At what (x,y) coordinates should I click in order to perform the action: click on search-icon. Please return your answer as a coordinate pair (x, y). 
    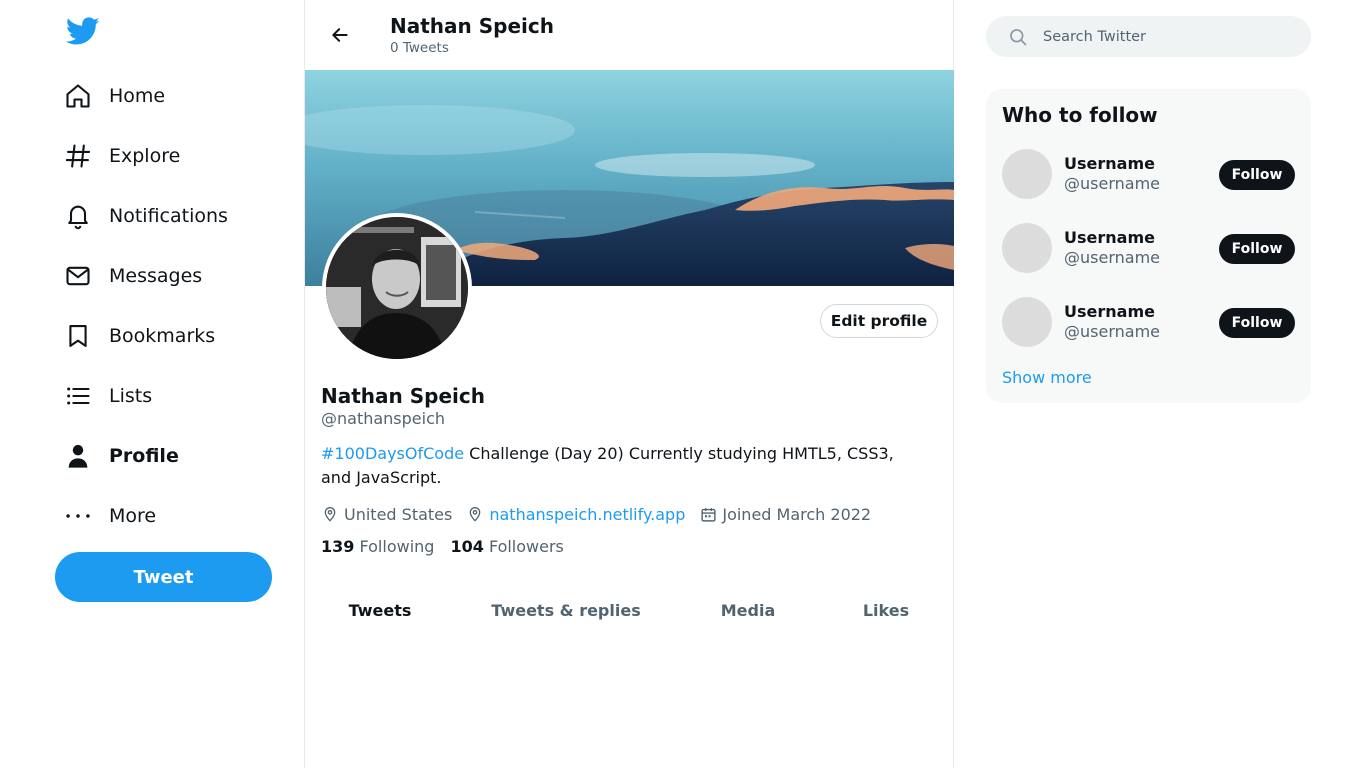
    Looking at the image, I should click on (1018, 37).